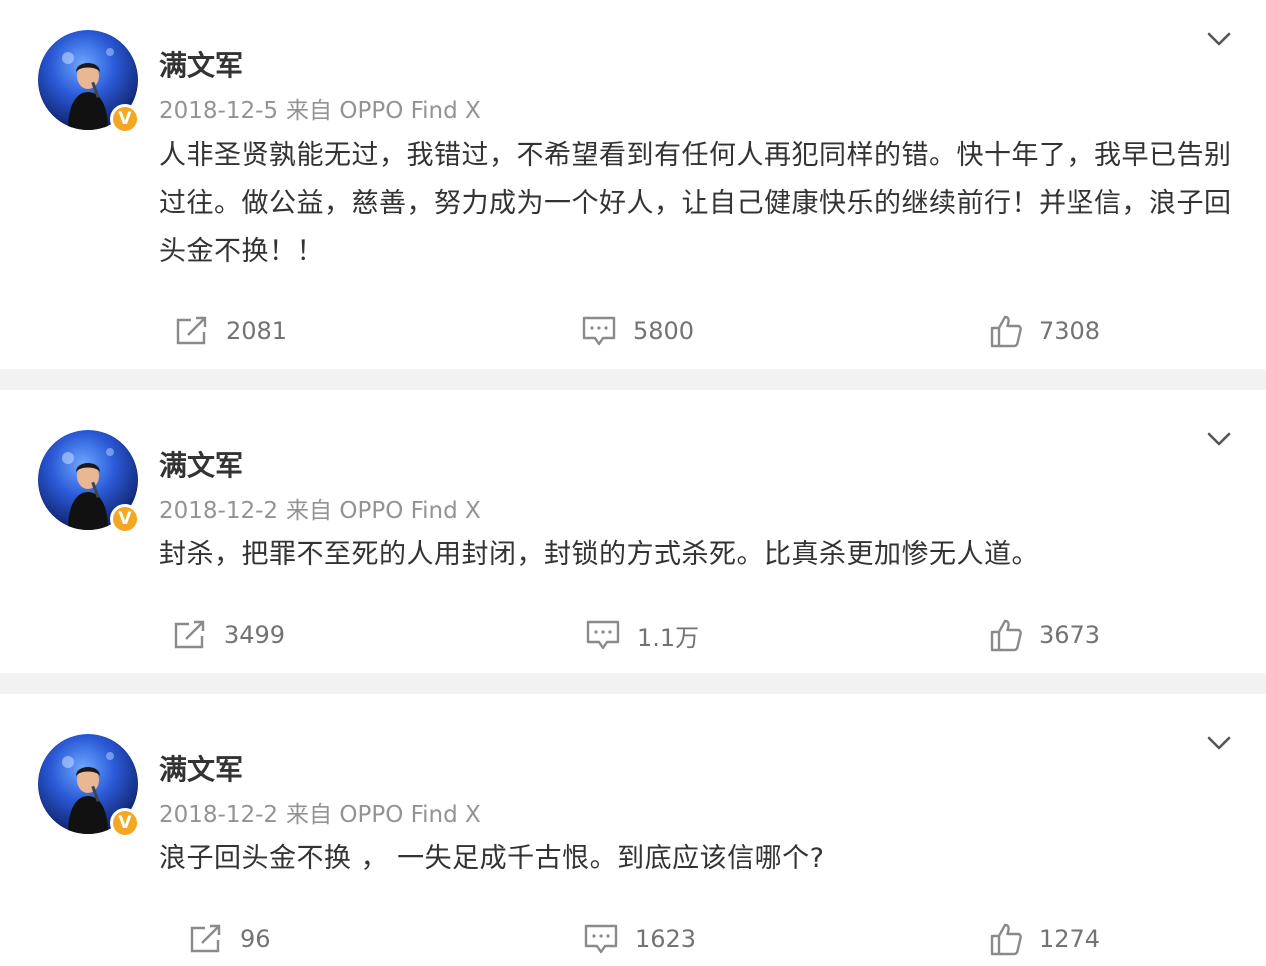 This screenshot has height=966, width=1266. Describe the element at coordinates (219, 111) in the screenshot. I see `post-date: 2018-12-5` at that location.